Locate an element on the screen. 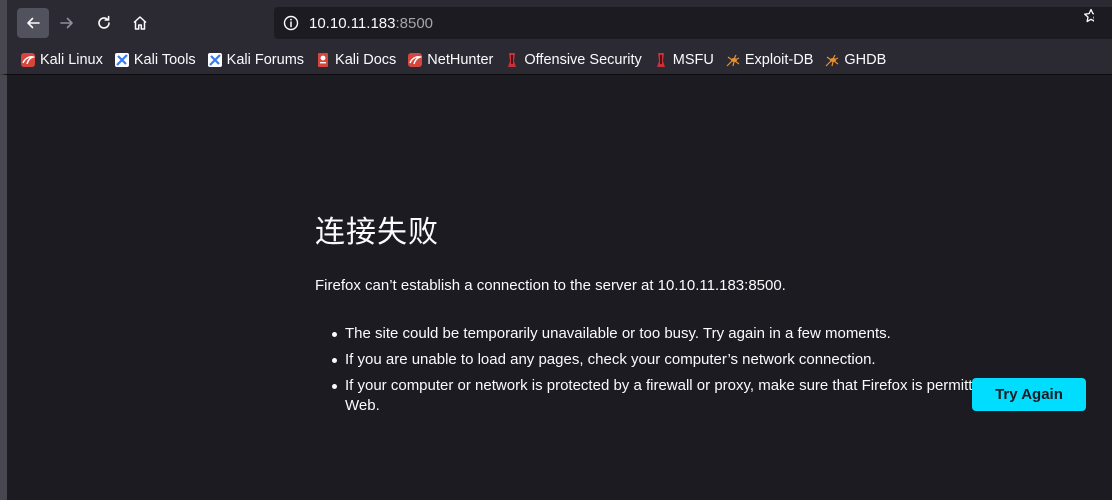 Image resolution: width=1112 pixels, height=500 pixels. bookmark-kali-linux: Kali Linux is located at coordinates (61, 60).